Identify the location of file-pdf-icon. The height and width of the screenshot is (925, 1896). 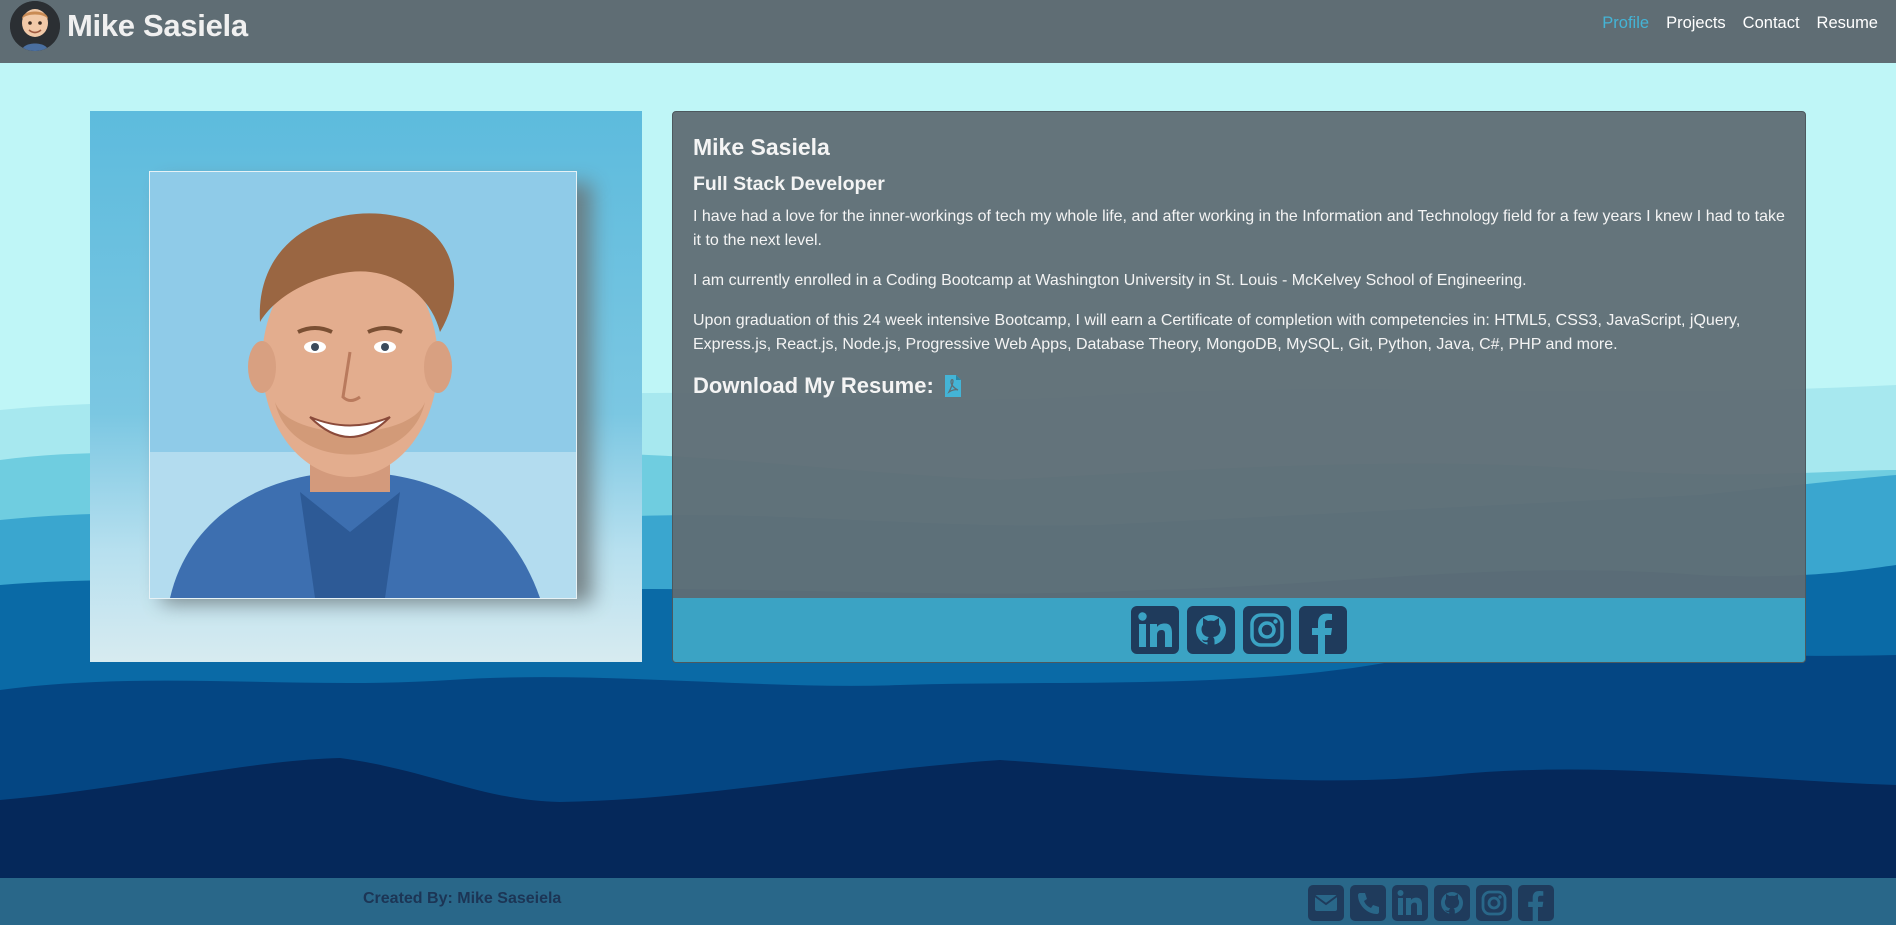
(953, 386).